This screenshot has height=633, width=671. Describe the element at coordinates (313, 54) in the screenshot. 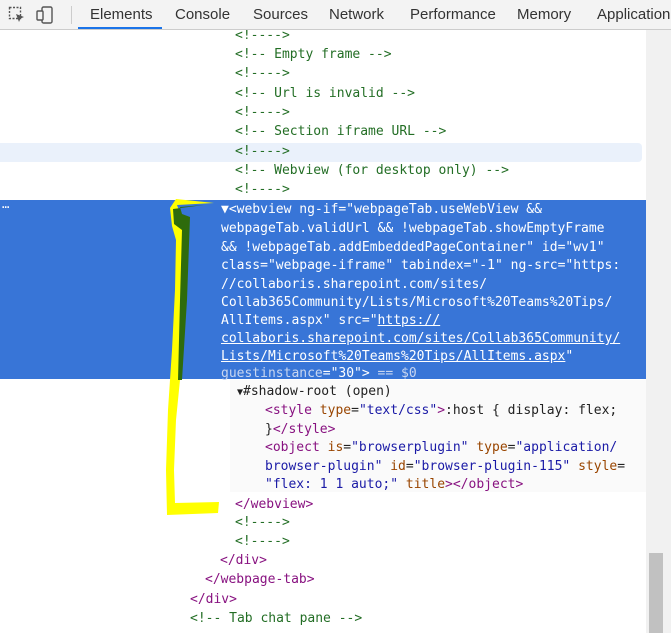

I see `dom-comment-node: <!-- Empty frame -->` at that location.